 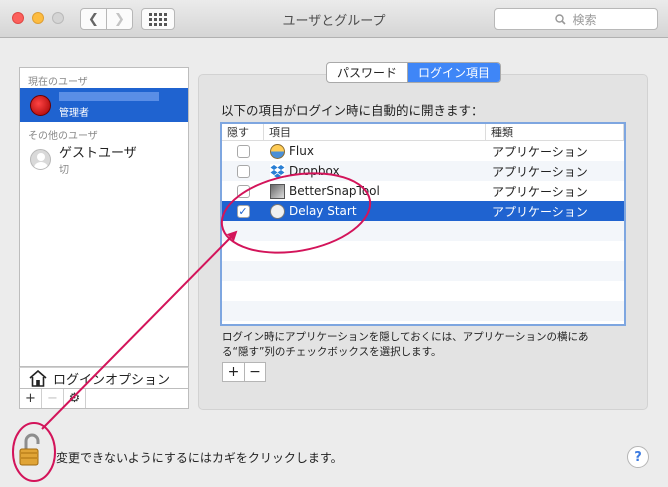 I want to click on add-user-button: +, so click(x=31, y=398).